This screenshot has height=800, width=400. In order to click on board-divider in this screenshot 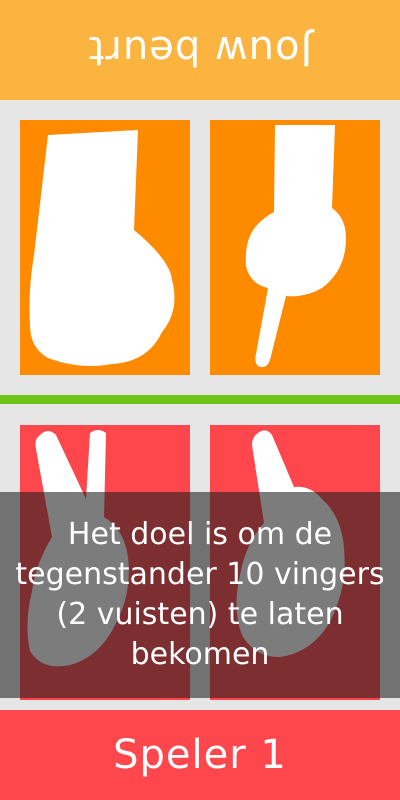, I will do `click(200, 399)`.